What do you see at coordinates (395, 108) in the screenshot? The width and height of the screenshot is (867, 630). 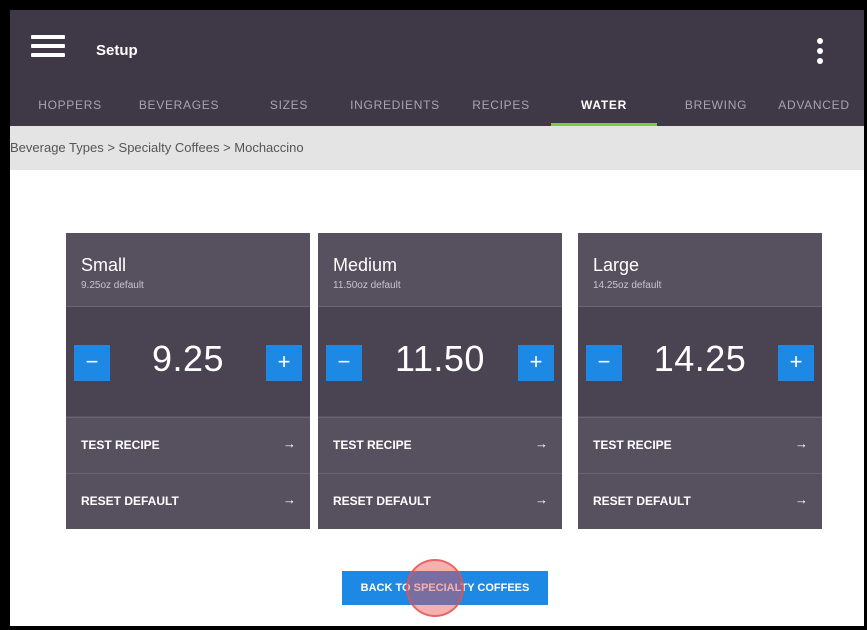 I see `tab-ingredients: INGREDIENTS` at bounding box center [395, 108].